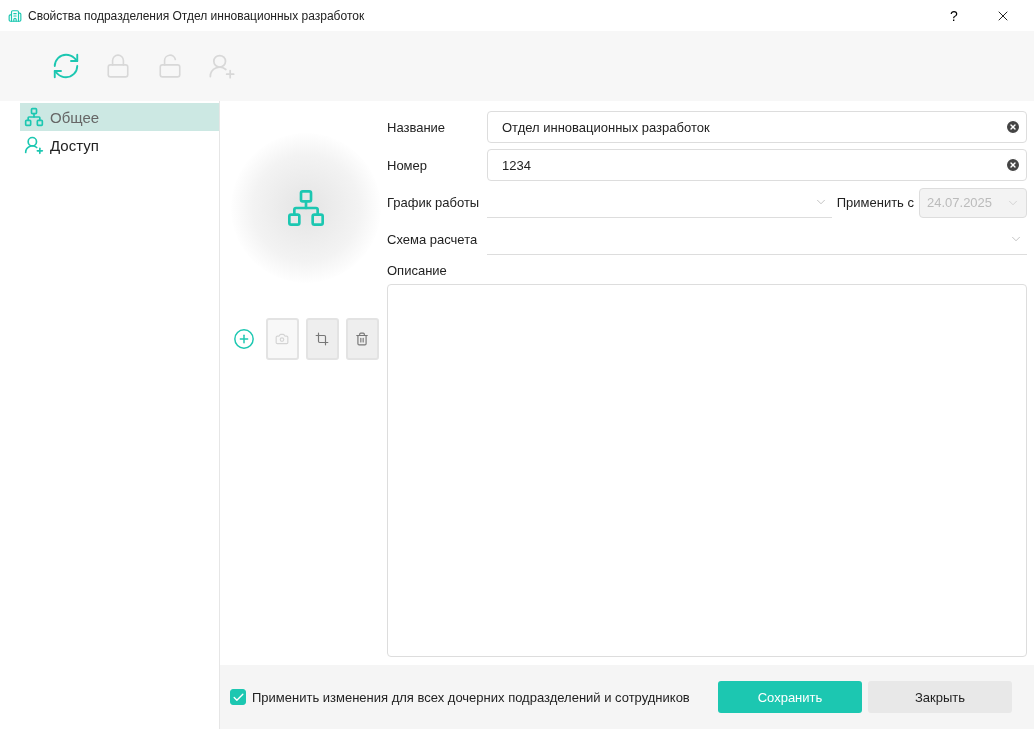 This screenshot has width=1034, height=729. I want to click on input-field: Отдел инновационных разработок, so click(757, 127).